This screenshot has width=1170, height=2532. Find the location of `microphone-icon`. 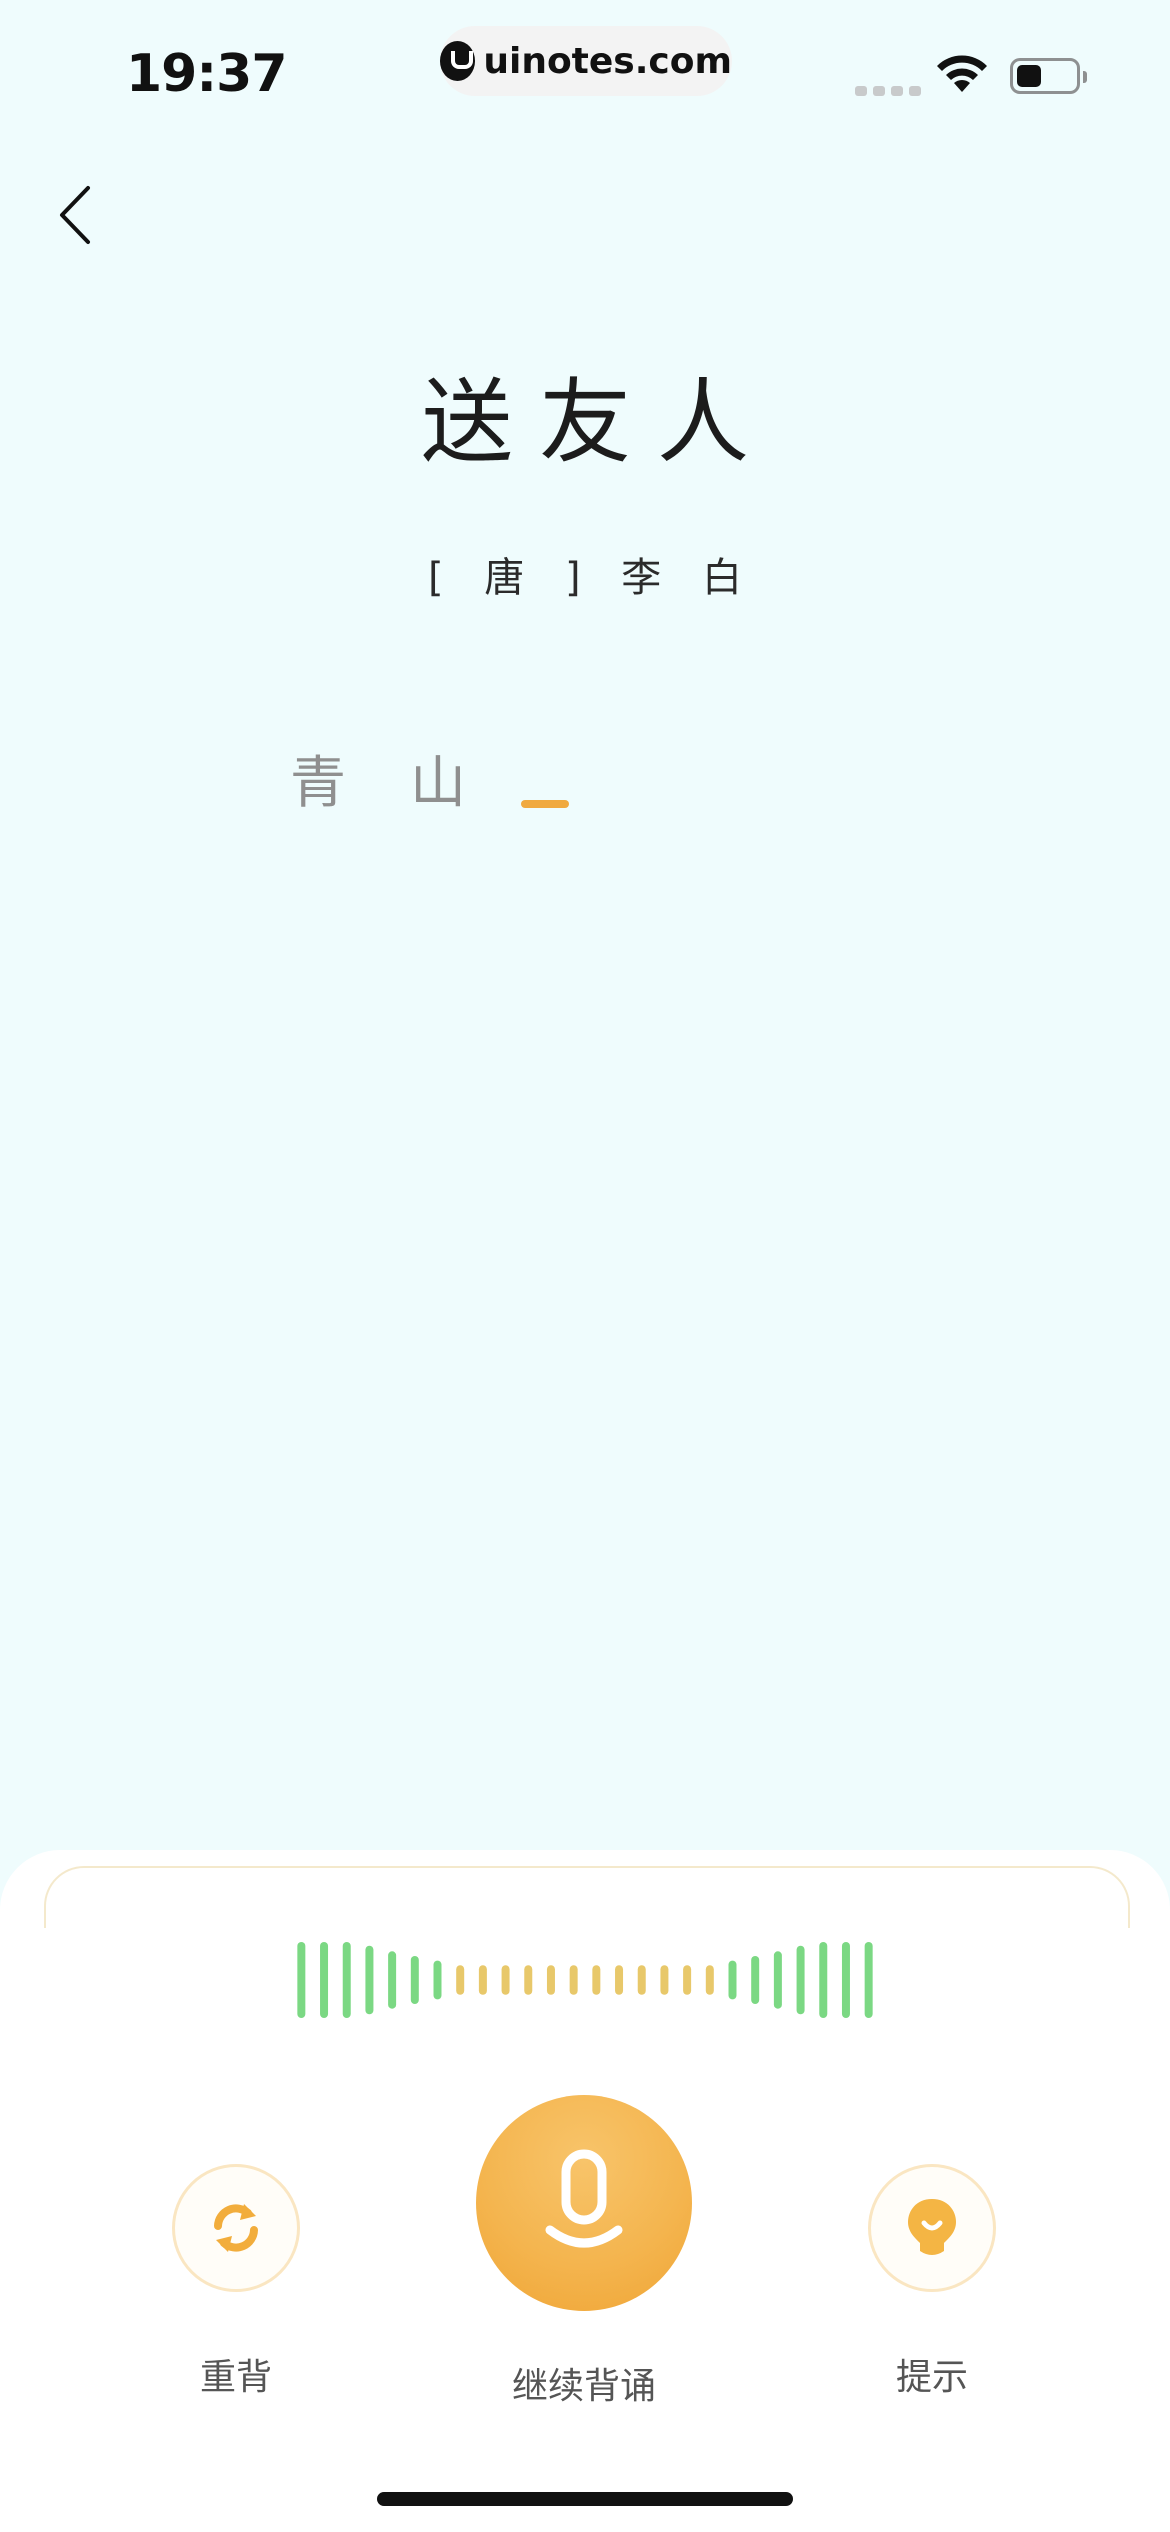

microphone-icon is located at coordinates (584, 2198).